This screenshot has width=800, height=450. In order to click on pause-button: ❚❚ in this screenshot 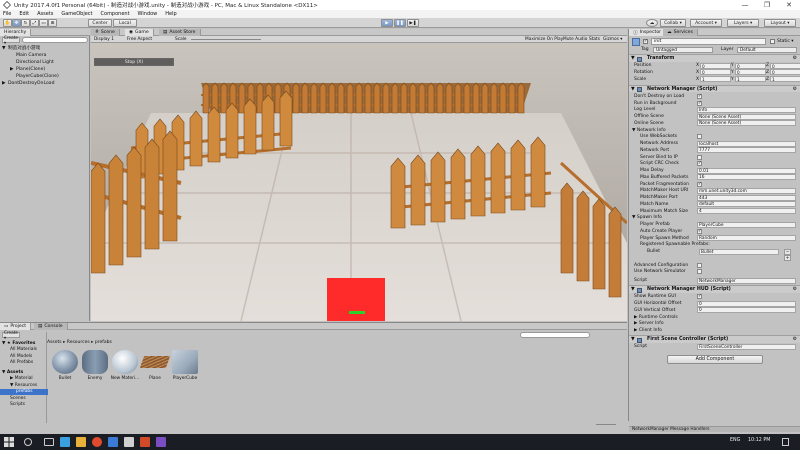, I will do `click(400, 23)`.